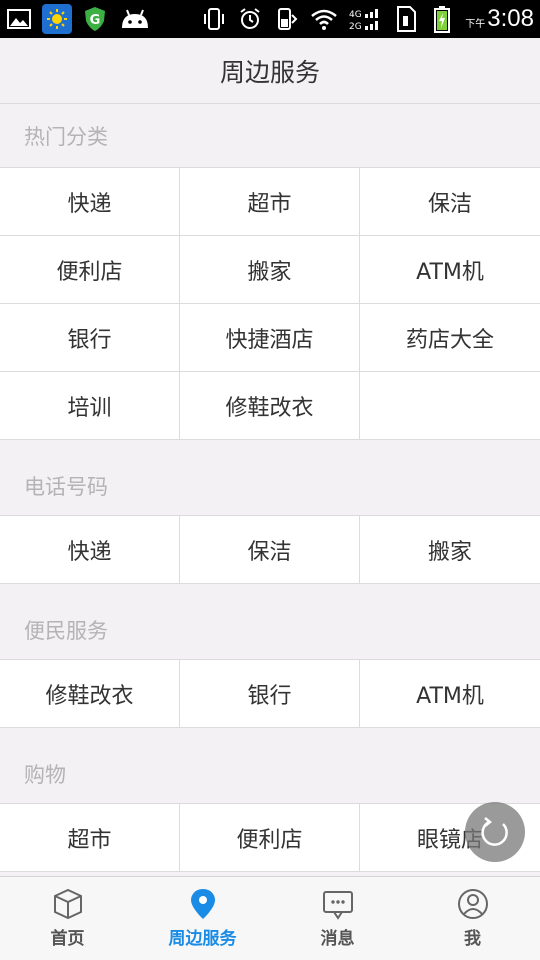 The width and height of the screenshot is (540, 960). I want to click on signal-icon: 4G 2G, so click(366, 19).